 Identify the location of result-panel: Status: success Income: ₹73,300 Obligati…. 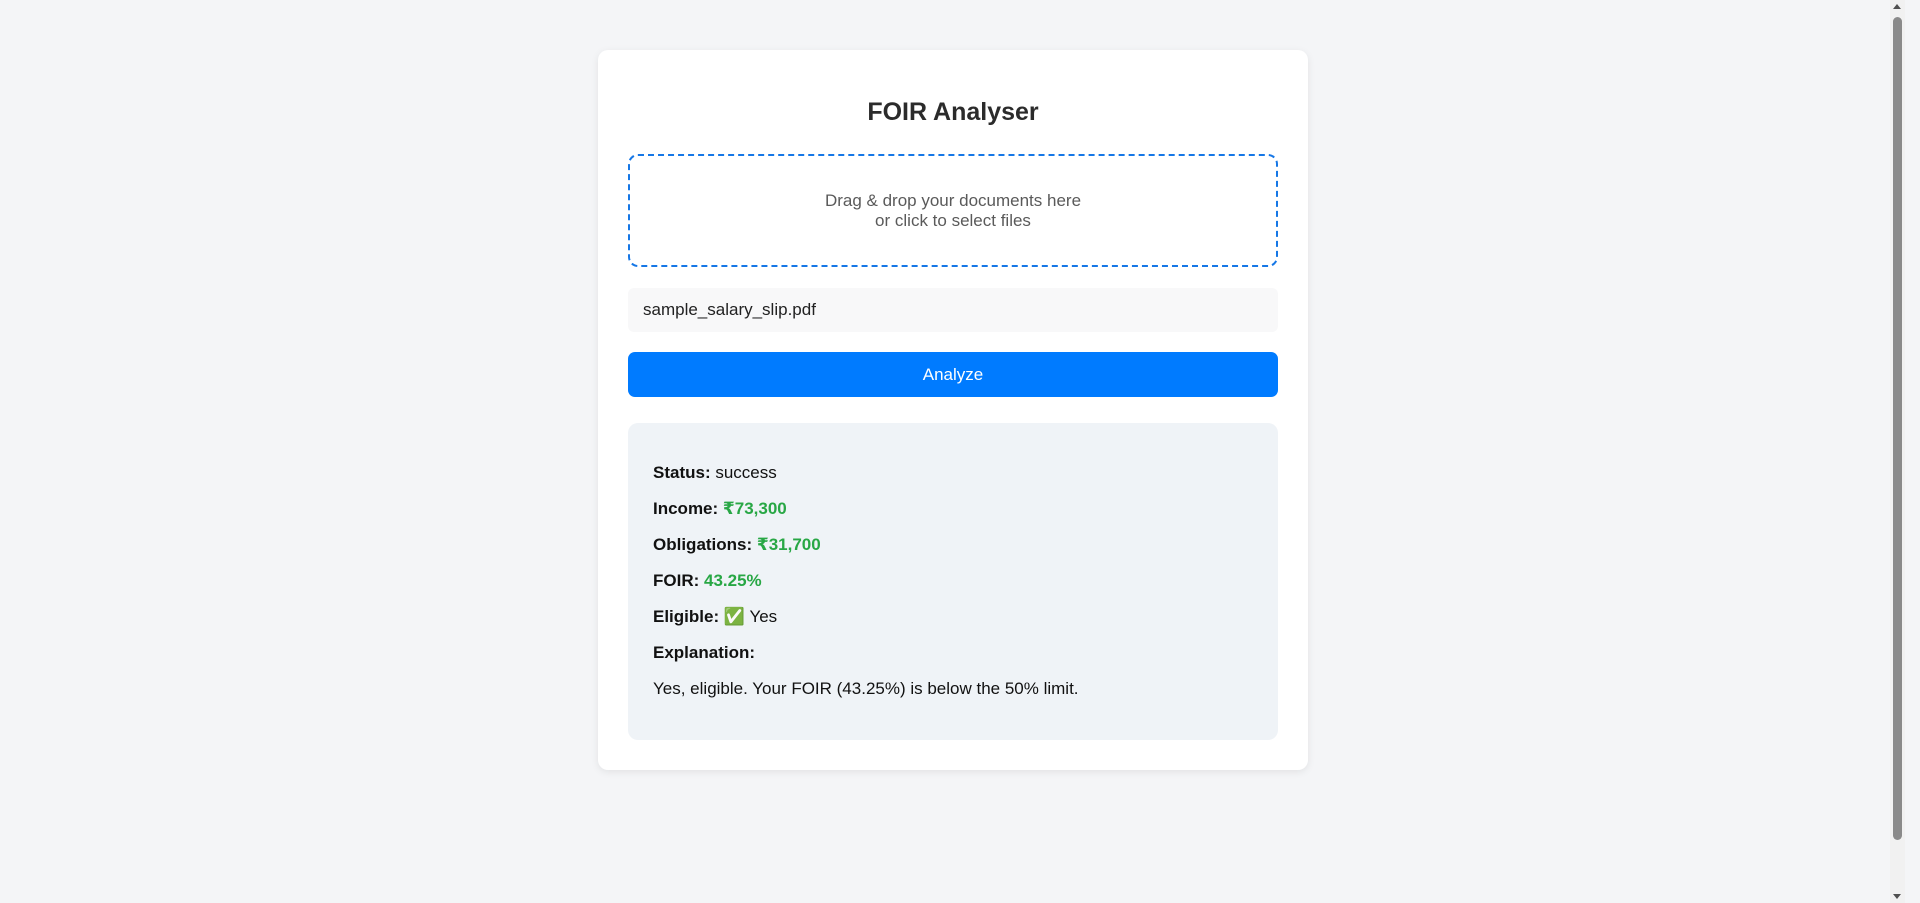
(953, 581).